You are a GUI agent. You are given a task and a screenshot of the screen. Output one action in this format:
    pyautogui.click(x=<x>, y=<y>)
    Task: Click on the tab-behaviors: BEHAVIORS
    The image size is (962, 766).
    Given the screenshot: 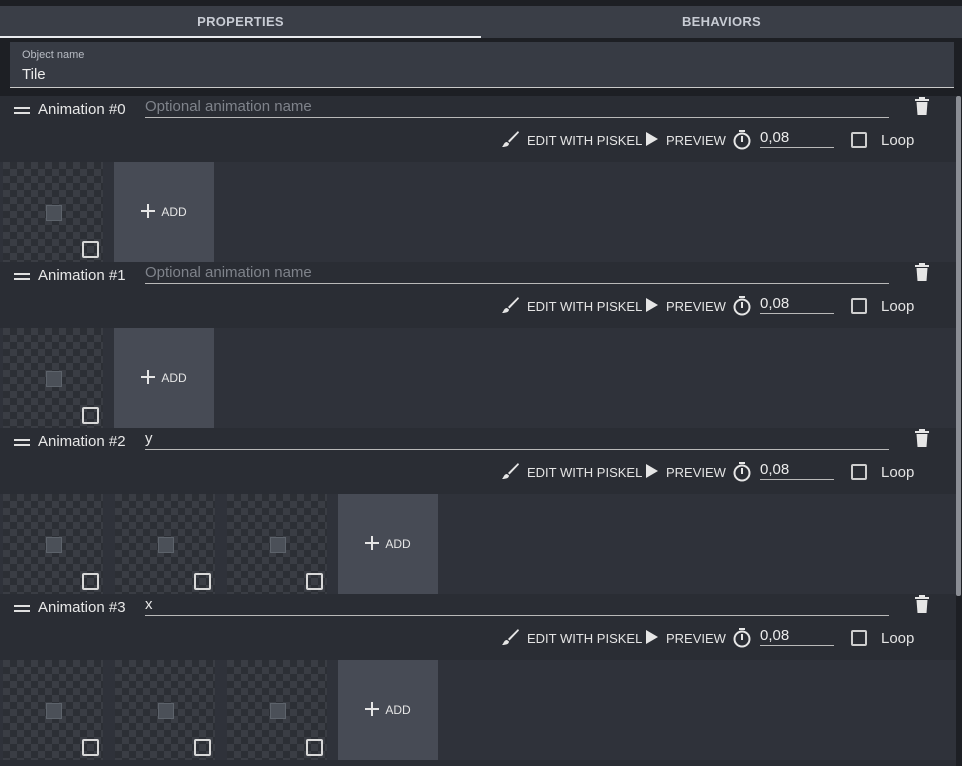 What is the action you would take?
    pyautogui.click(x=721, y=22)
    